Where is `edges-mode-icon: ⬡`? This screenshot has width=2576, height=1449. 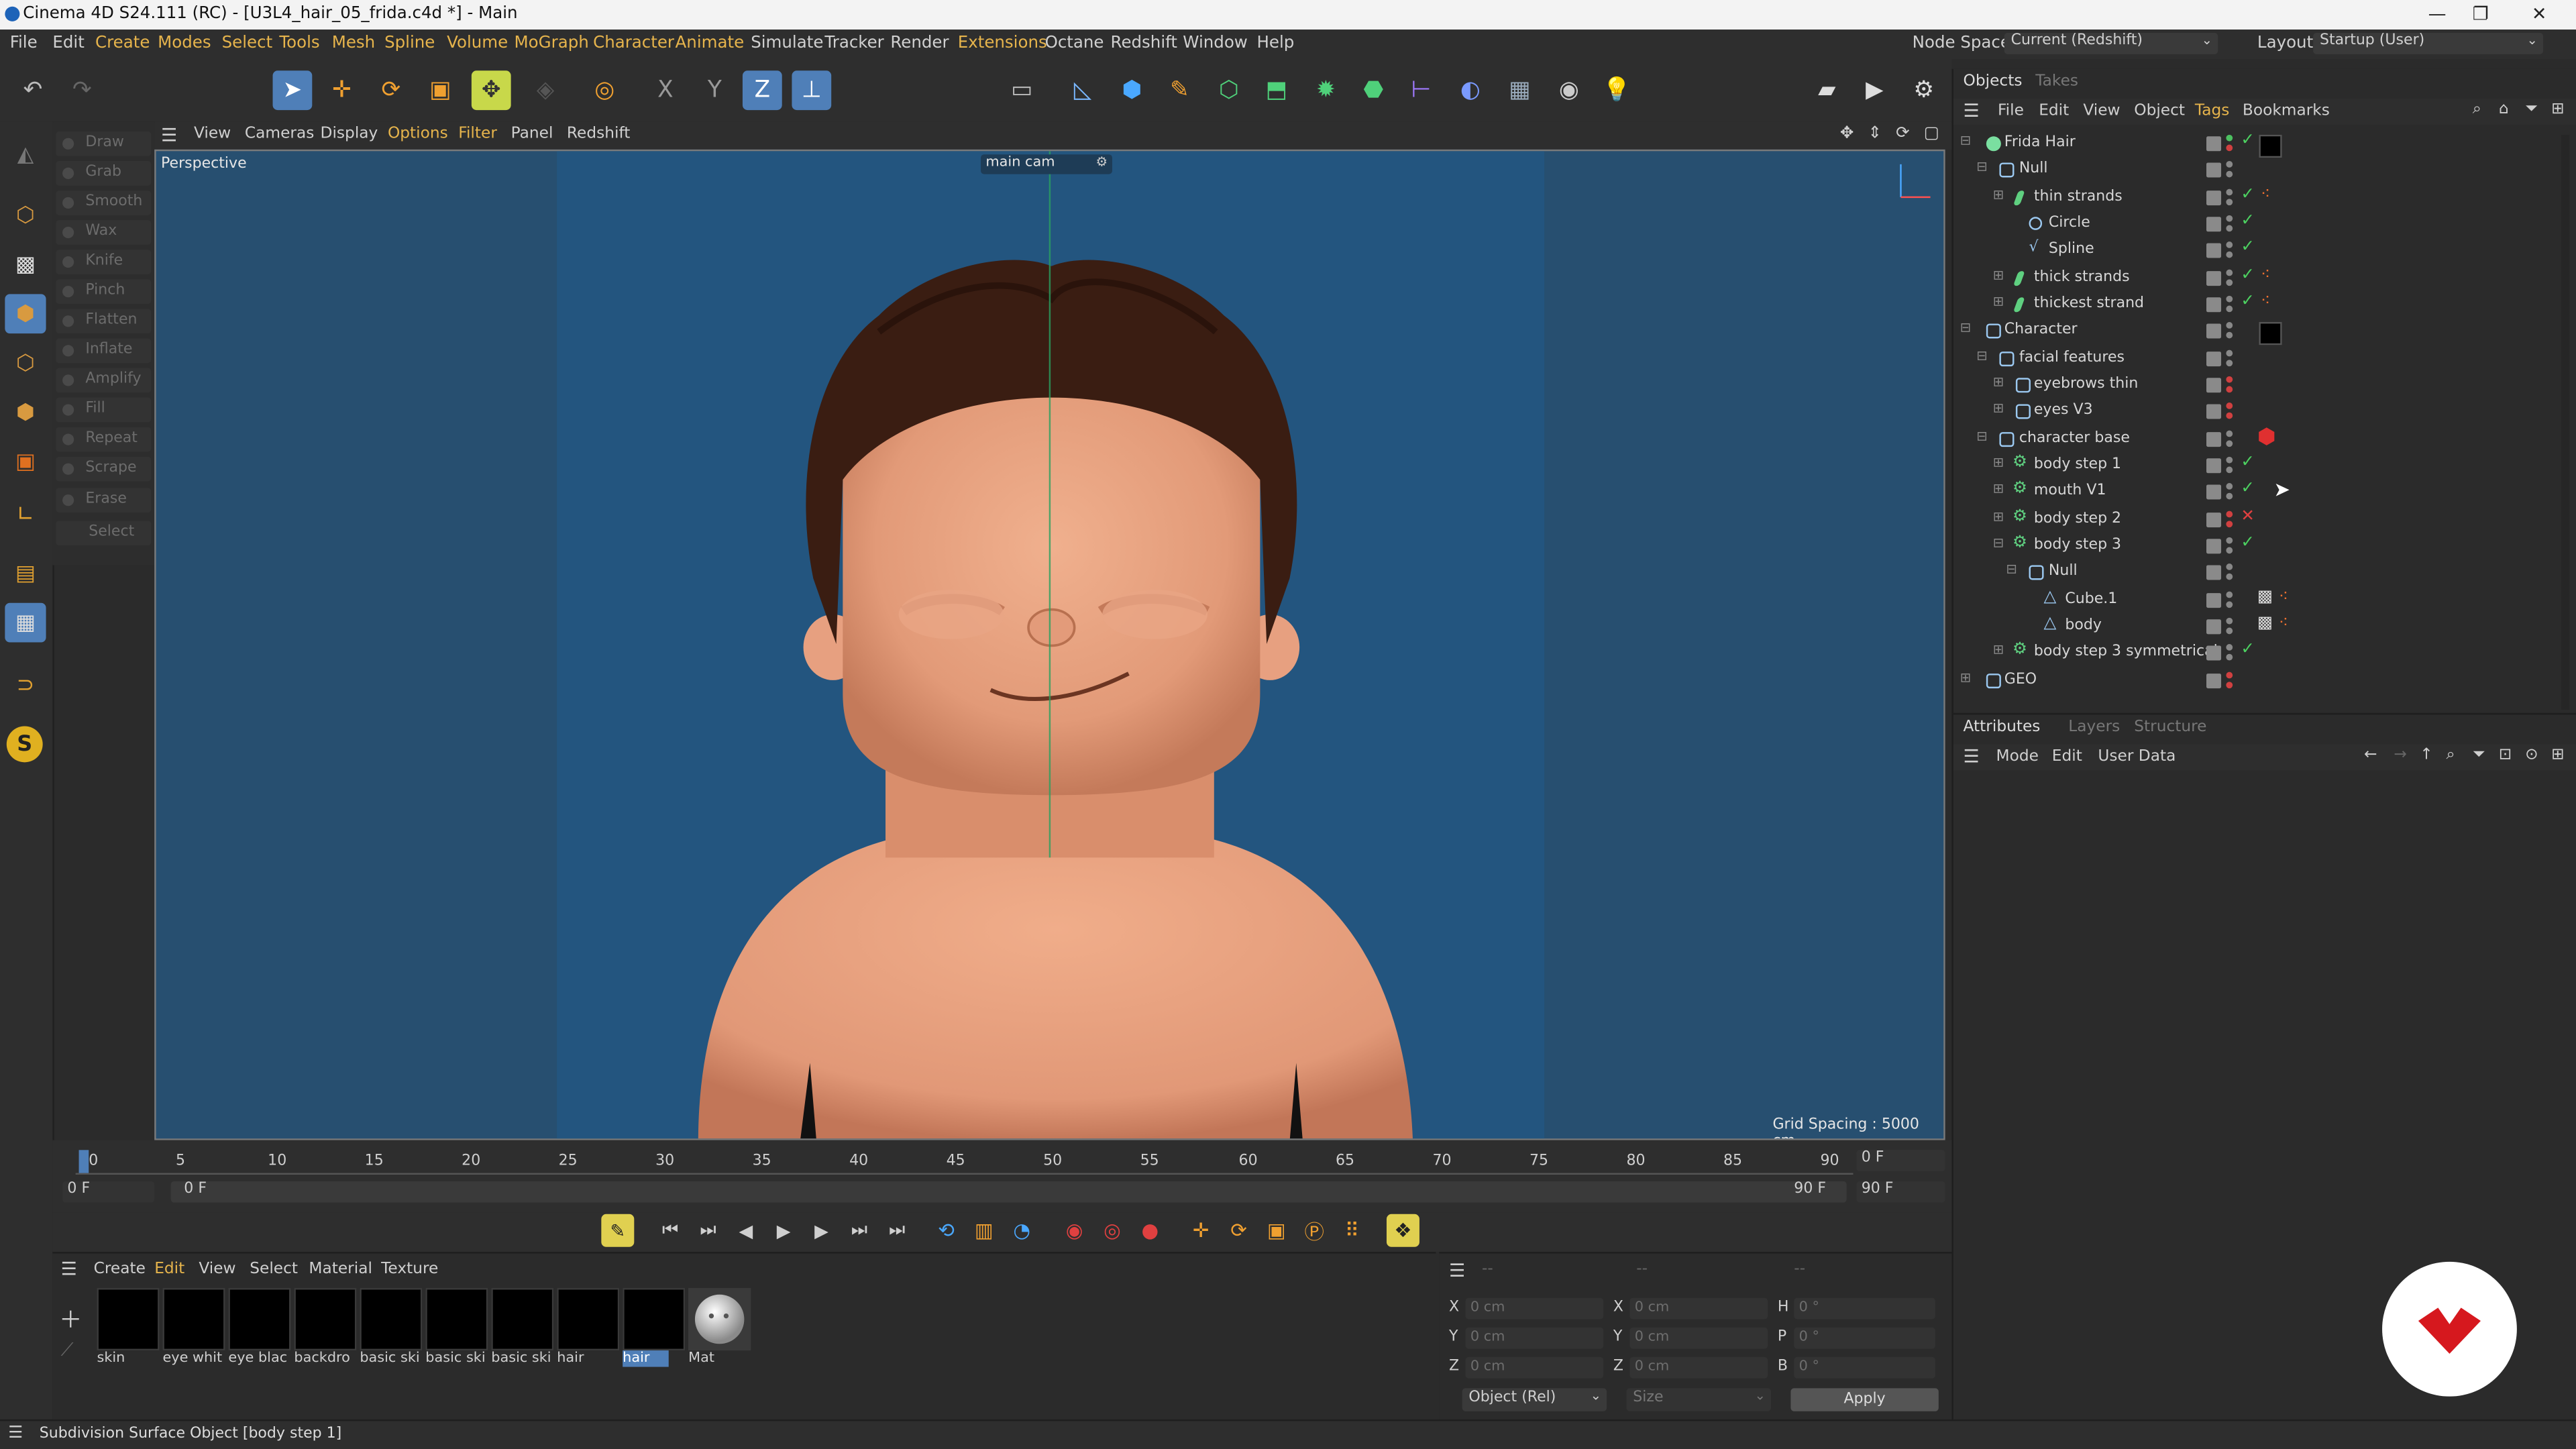 edges-mode-icon: ⬡ is located at coordinates (25, 363).